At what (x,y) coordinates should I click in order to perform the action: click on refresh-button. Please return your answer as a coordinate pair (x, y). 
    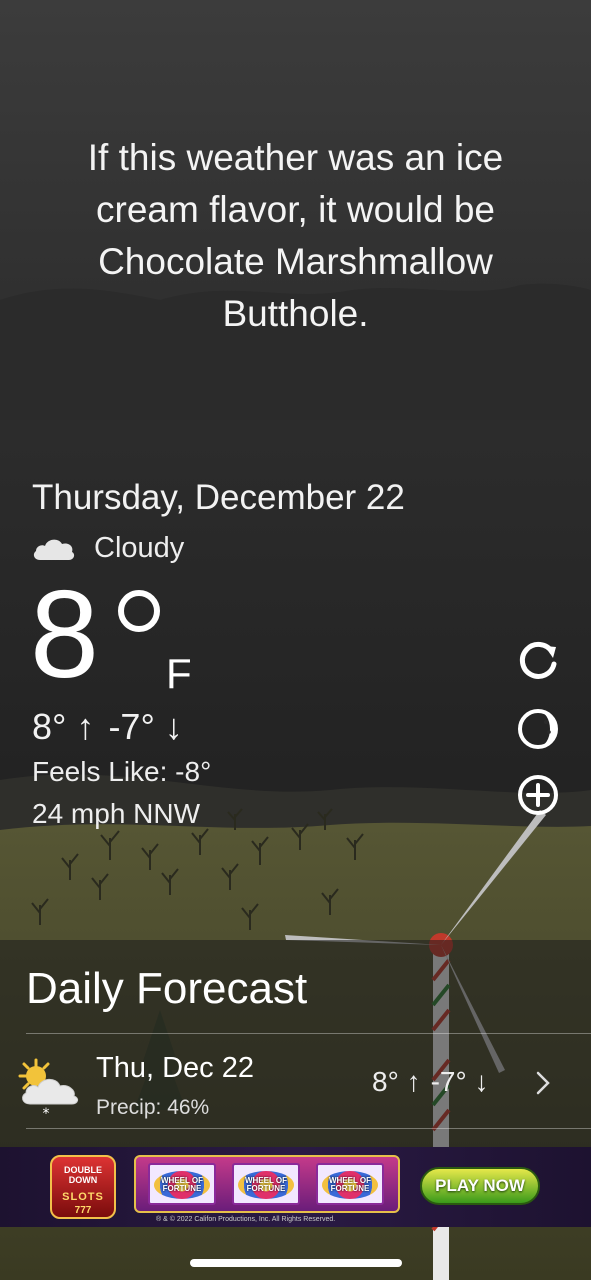
    Looking at the image, I should click on (538, 661).